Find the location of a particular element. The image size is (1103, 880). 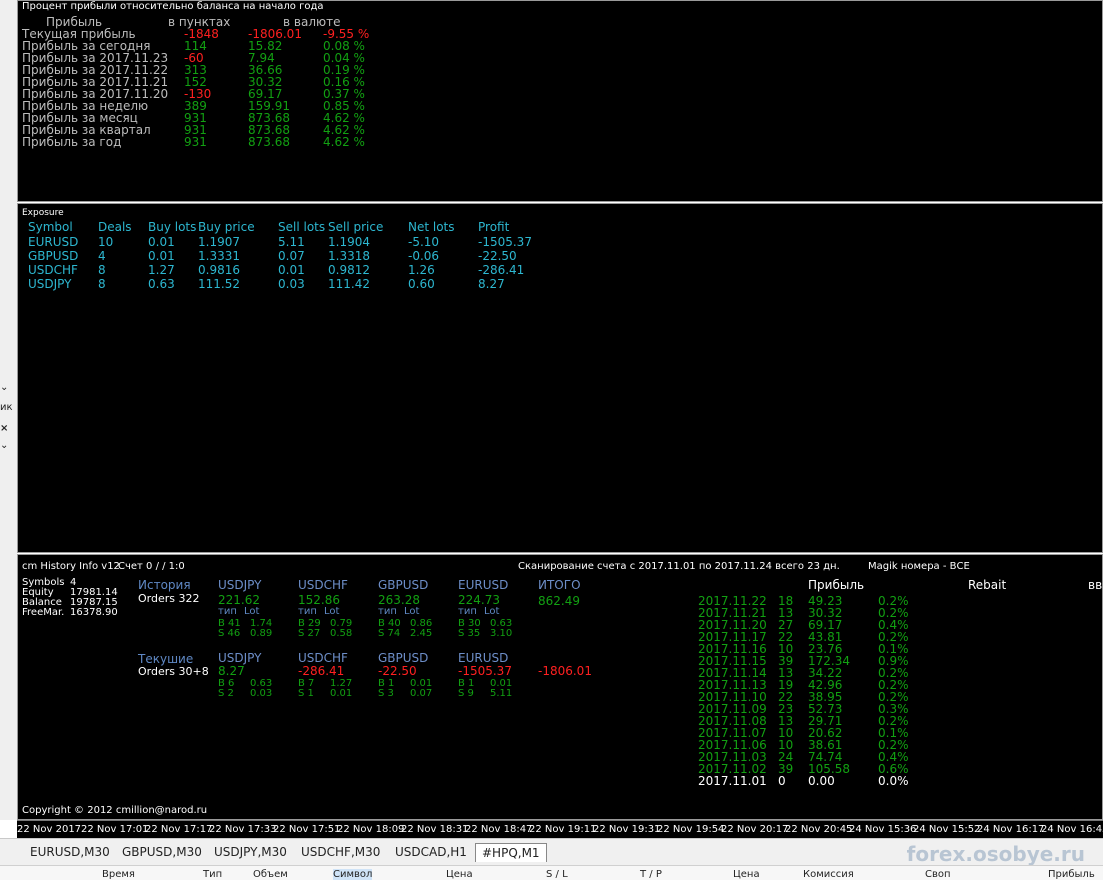

current-sell-lot: 0.03 is located at coordinates (261, 693).